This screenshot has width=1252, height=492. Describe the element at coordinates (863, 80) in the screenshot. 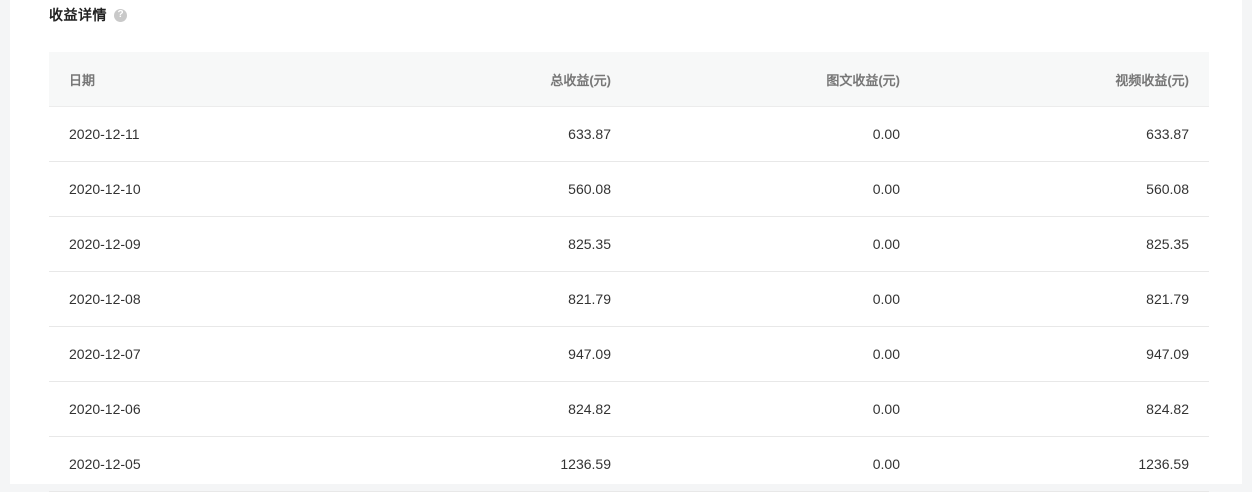

I see `column-header-article: 图文收益(元)` at that location.